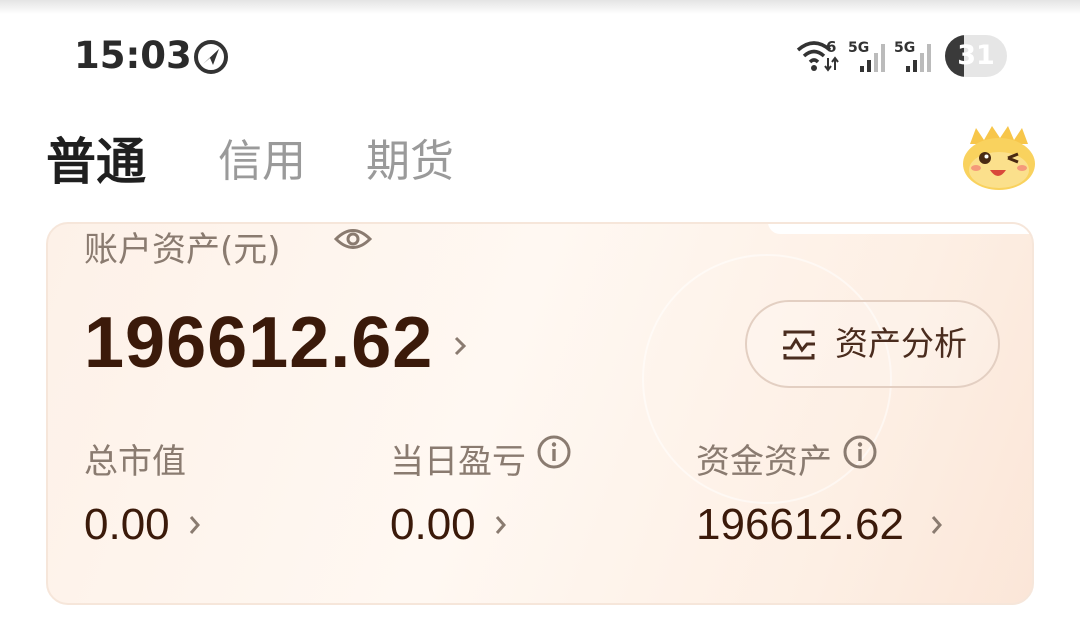 This screenshot has width=1080, height=626. I want to click on battery-level: 31, so click(976, 55).